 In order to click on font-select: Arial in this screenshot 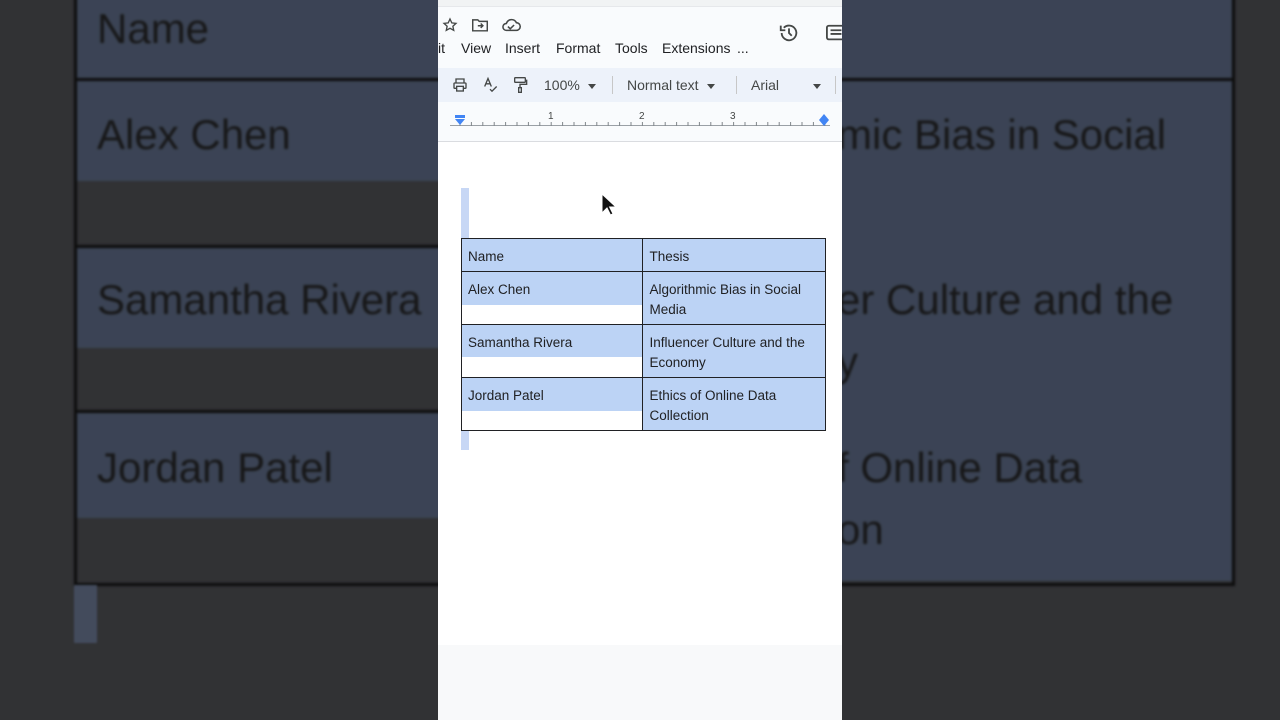, I will do `click(786, 85)`.